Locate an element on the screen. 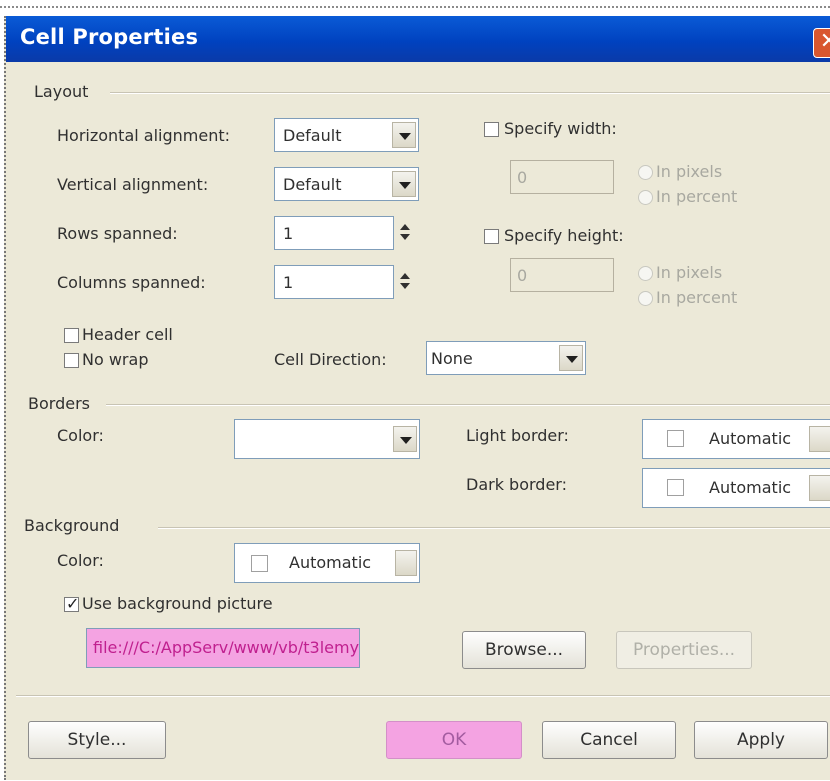 This screenshot has height=781, width=830. header-cell-label: Header cell is located at coordinates (127, 334).